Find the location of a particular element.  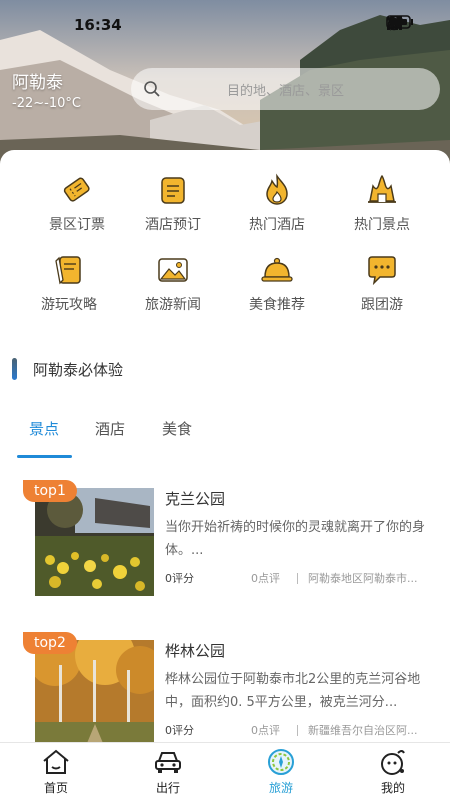

guide-notes-icon is located at coordinates (69, 270).